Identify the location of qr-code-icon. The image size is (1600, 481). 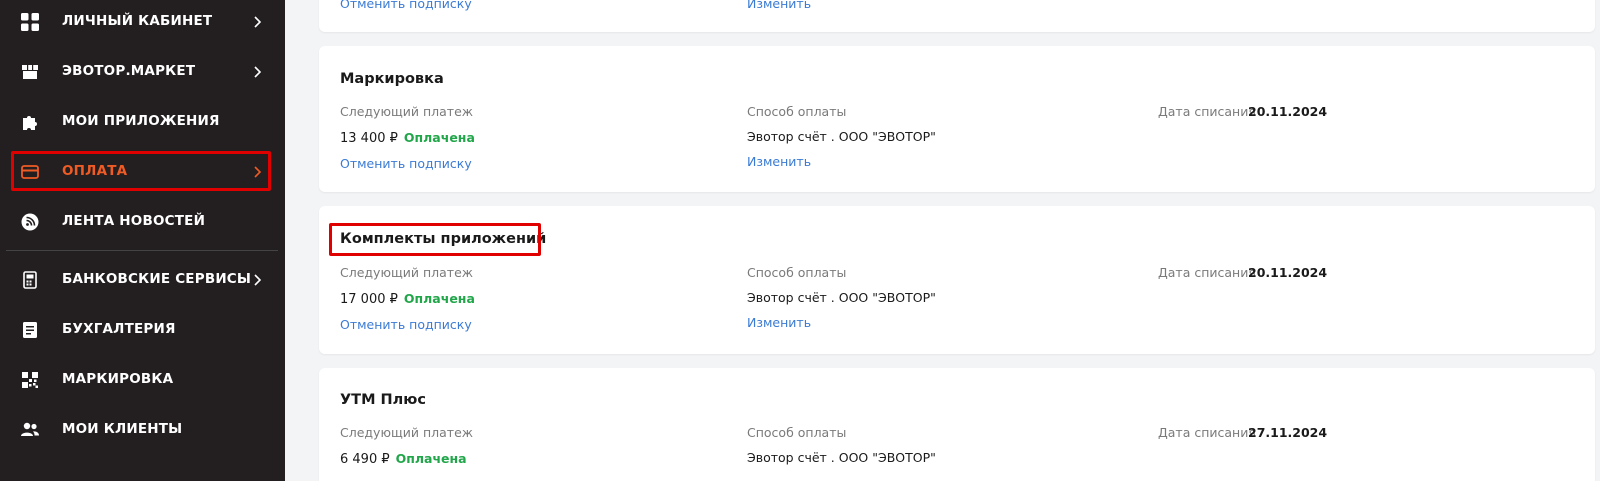
(30, 380).